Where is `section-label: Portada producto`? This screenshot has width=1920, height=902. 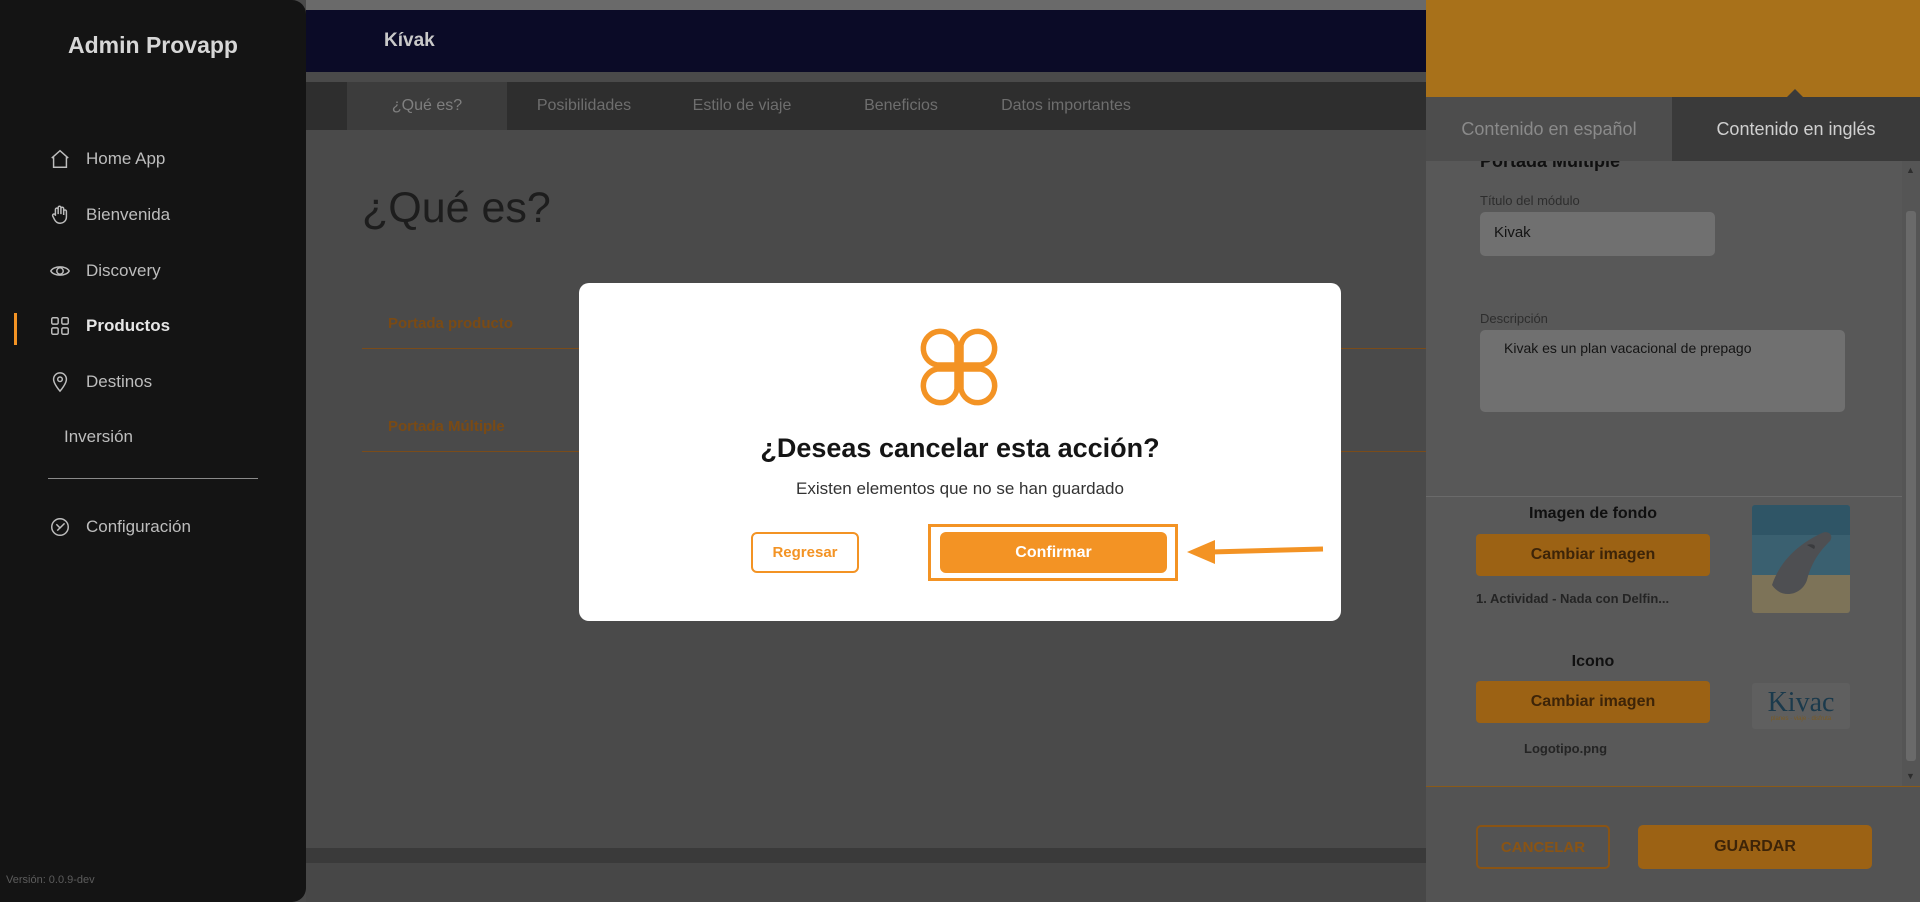 section-label: Portada producto is located at coordinates (451, 323).